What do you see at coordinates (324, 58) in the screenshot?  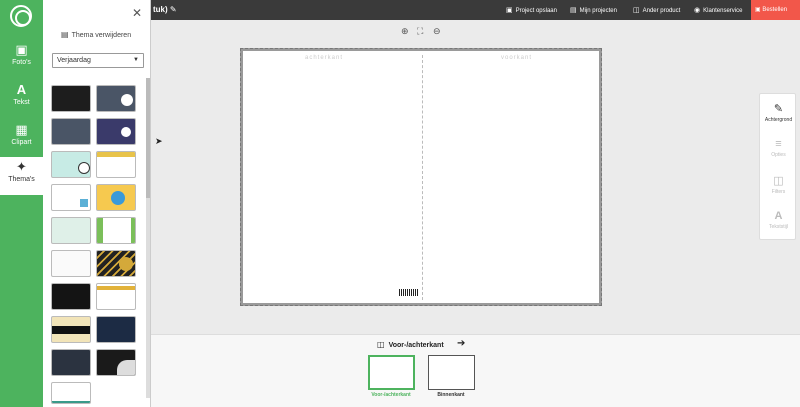 I see `back-side-label: achterkant` at bounding box center [324, 58].